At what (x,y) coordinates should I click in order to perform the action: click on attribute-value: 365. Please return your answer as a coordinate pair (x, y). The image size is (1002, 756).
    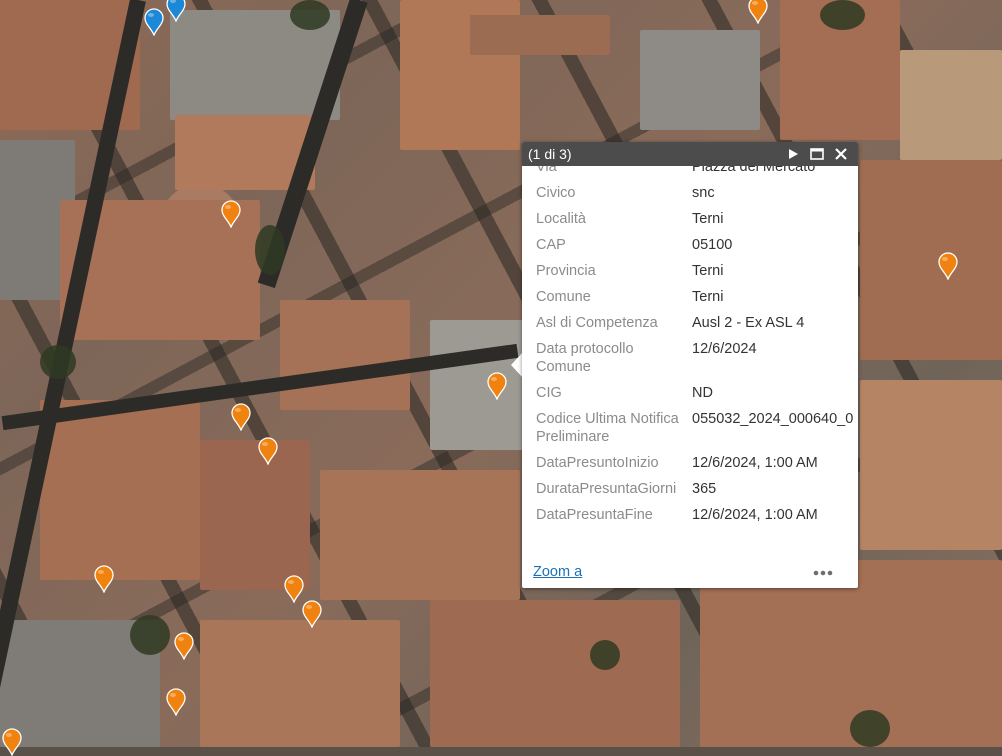
    Looking at the image, I should click on (704, 489).